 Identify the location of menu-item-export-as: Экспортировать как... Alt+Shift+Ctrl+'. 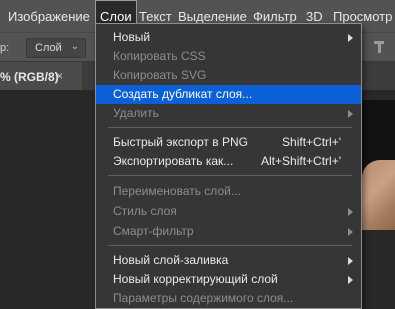
(228, 161).